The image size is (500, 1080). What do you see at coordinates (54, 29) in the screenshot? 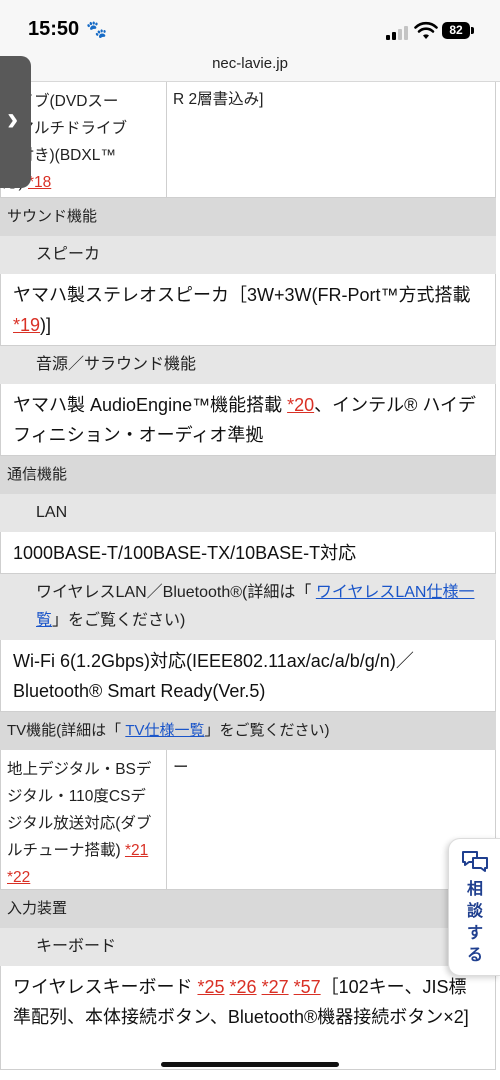
I see `status-time: 15:50` at bounding box center [54, 29].